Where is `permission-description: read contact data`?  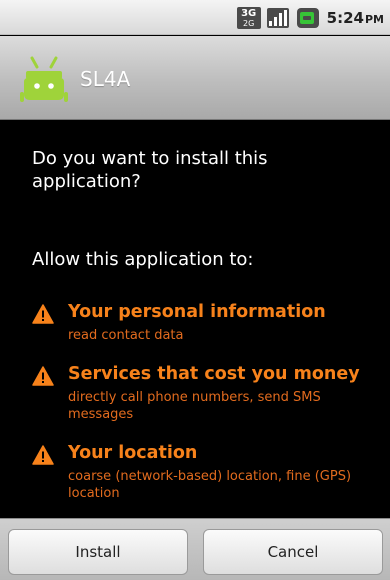 permission-description: read contact data is located at coordinates (126, 335).